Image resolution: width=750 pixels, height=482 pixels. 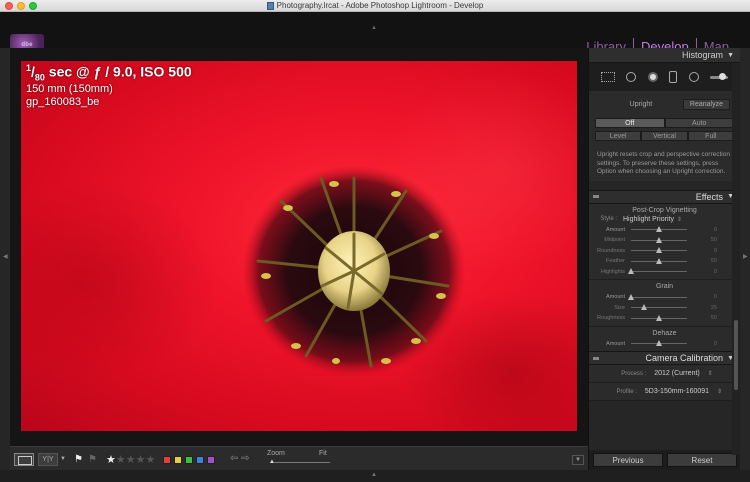 I want to click on left-panel-toggle-icon: ◀, so click(x=5, y=256).